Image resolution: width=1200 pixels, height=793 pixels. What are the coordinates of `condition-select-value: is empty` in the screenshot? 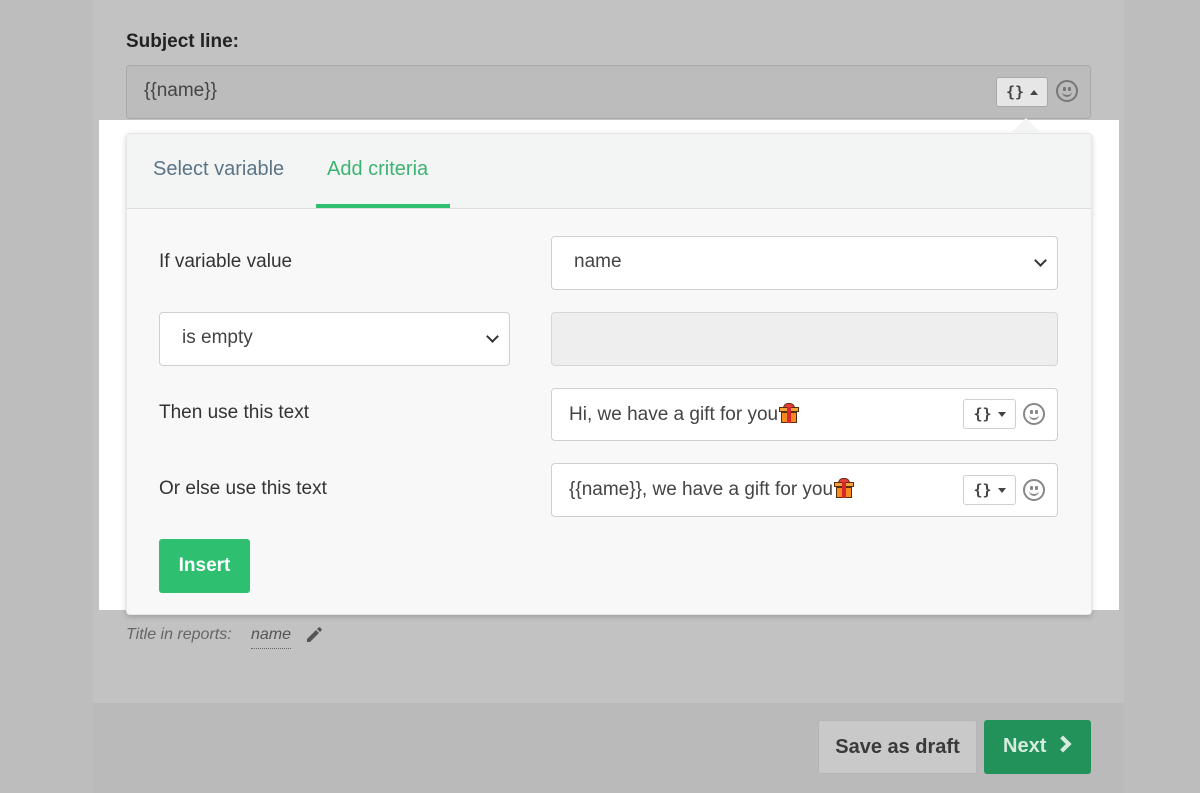 It's located at (217, 337).